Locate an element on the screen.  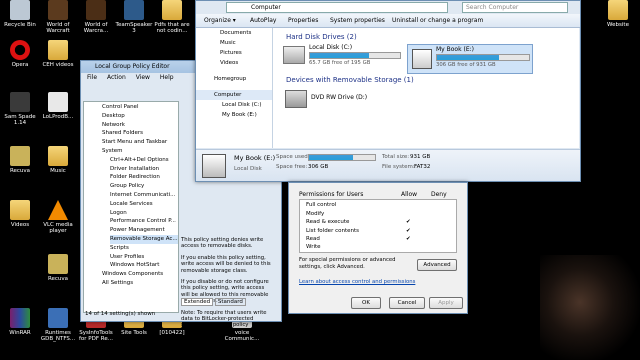
desktop-icon-recycle-bin: Recycle Bin is located at coordinates (20, 14).